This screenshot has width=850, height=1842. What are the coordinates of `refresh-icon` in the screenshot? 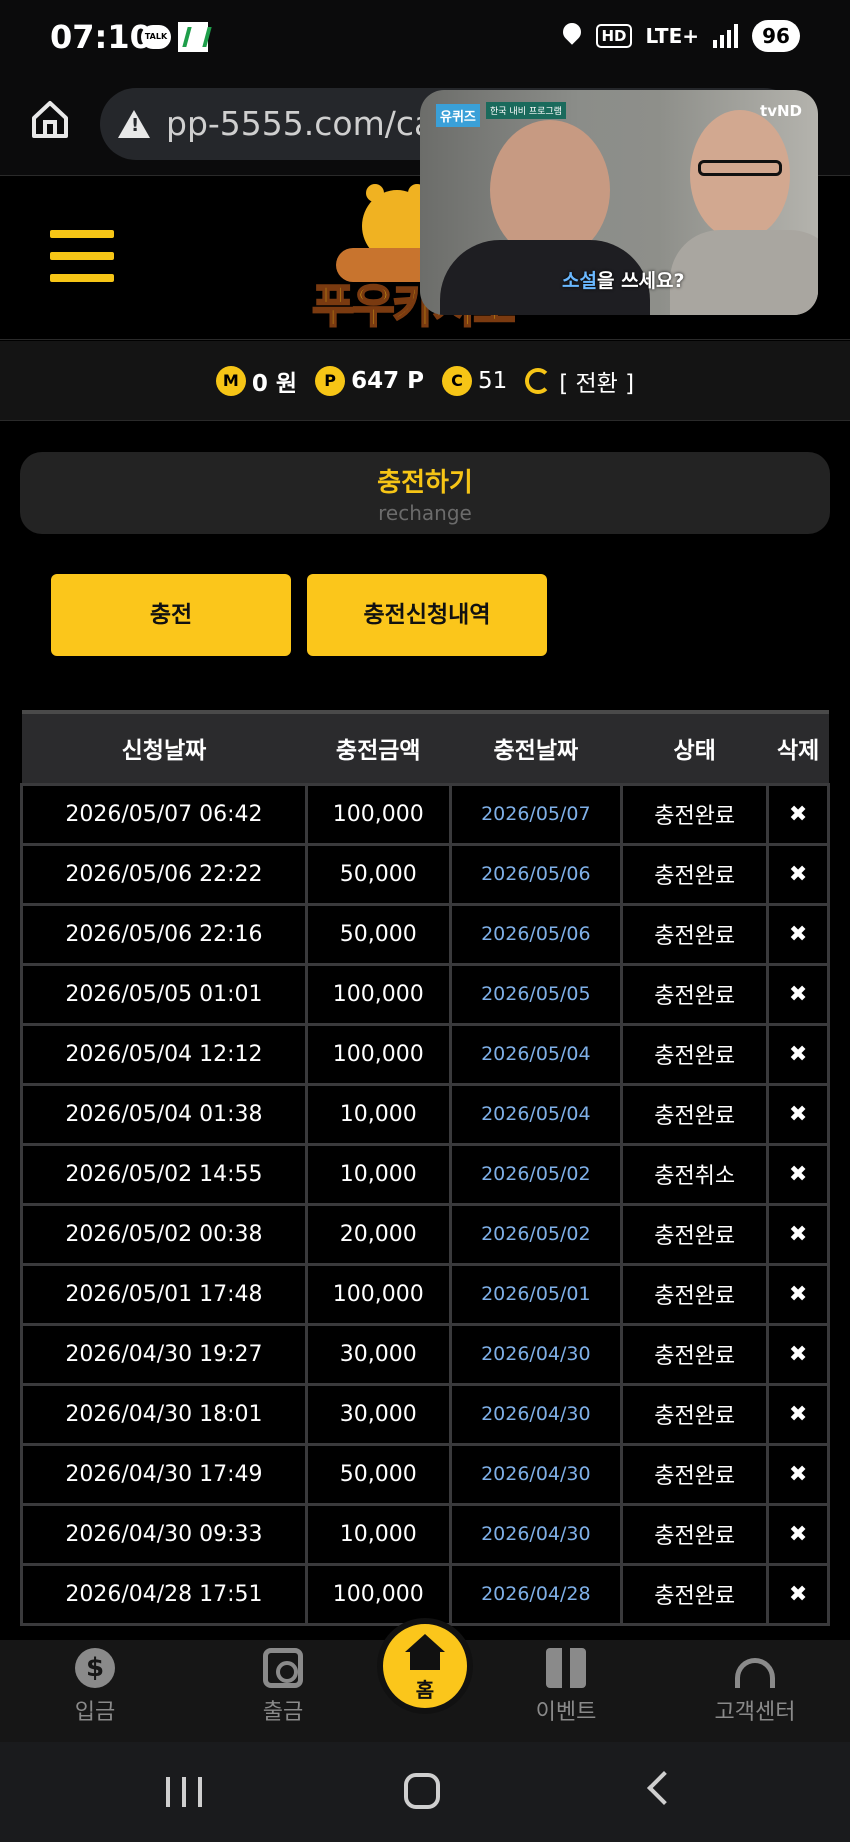 It's located at (538, 380).